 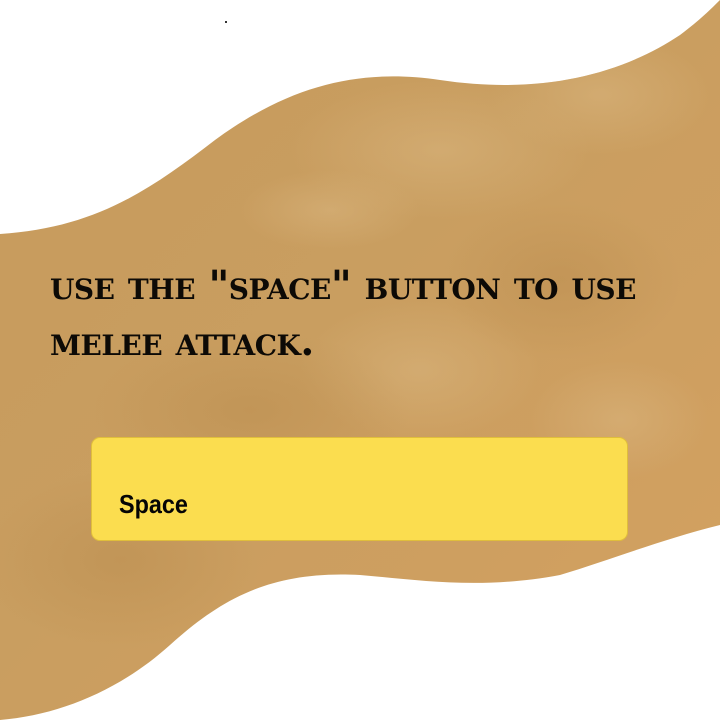 I want to click on space-key-button: Space, so click(x=359, y=489).